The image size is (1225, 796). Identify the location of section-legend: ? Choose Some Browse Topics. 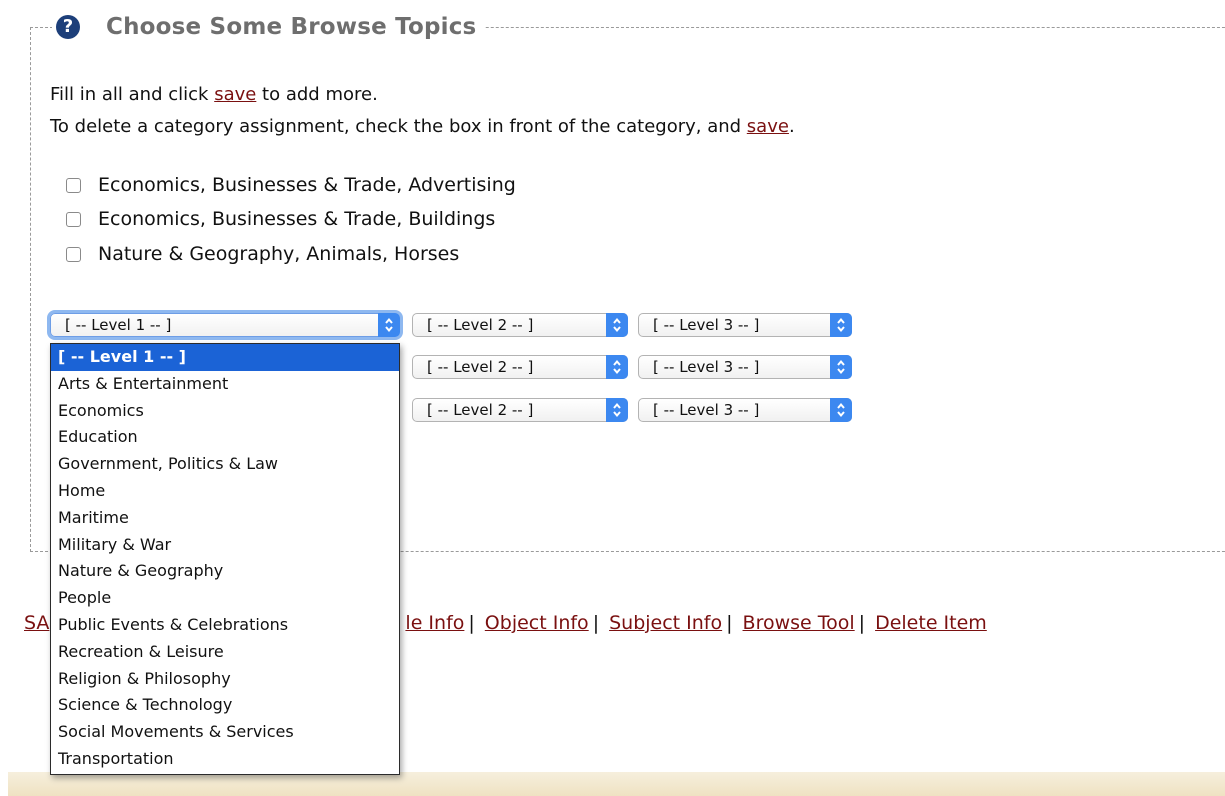
(268, 27).